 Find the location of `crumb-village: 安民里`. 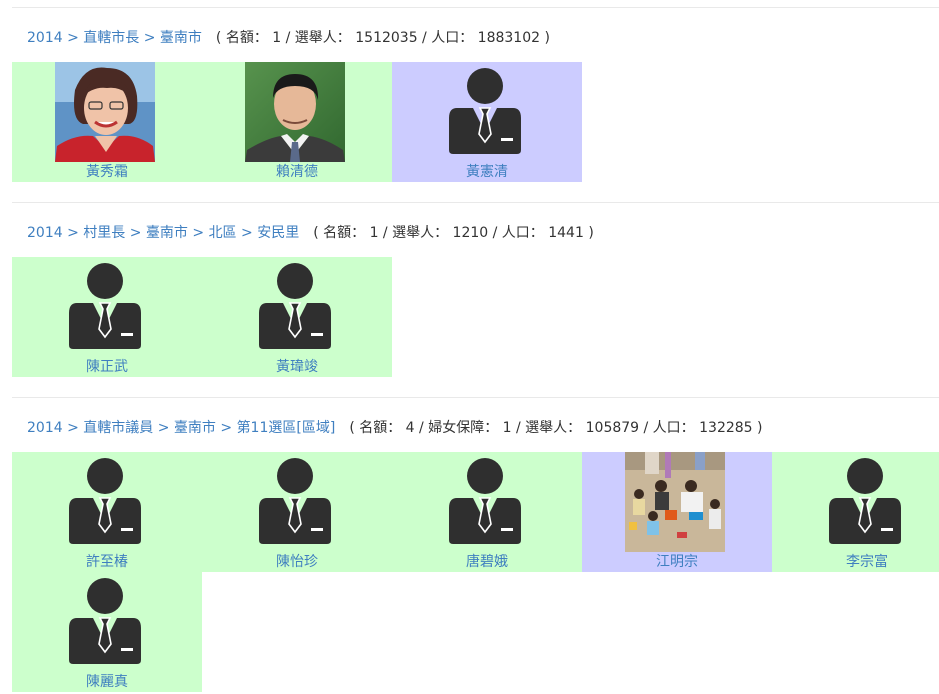

crumb-village: 安民里 is located at coordinates (278, 233).